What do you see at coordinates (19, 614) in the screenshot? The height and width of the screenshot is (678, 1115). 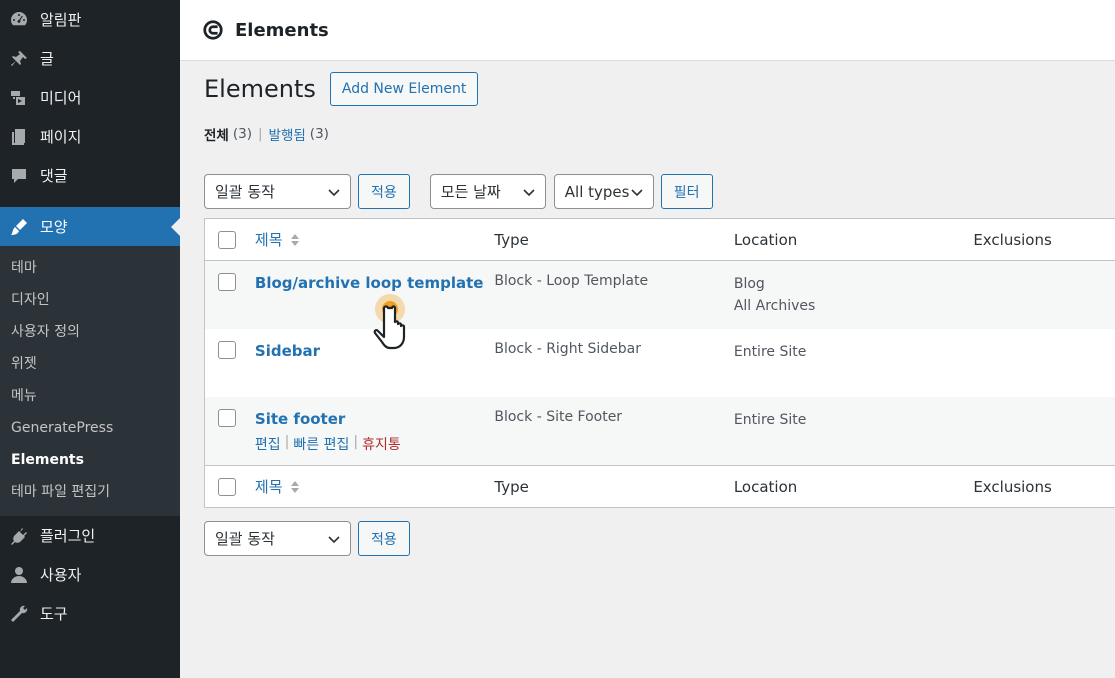 I see `wrench-icon` at bounding box center [19, 614].